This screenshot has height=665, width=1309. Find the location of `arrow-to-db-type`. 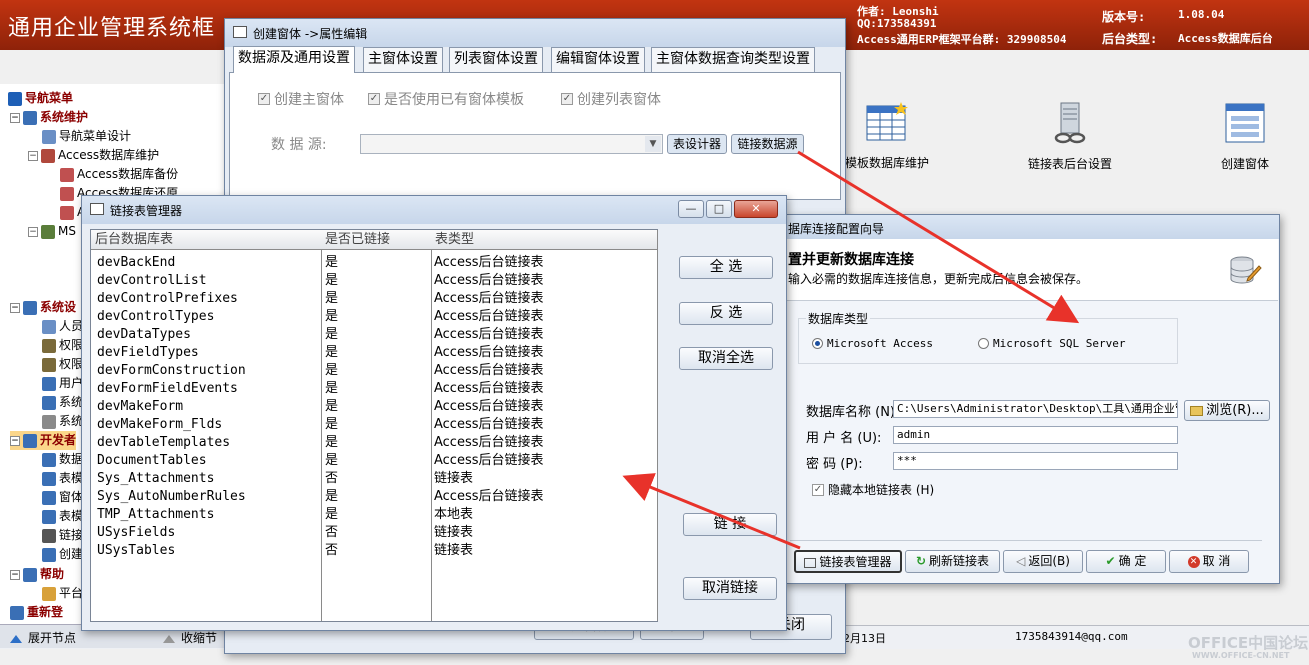

arrow-to-db-type is located at coordinates (938, 237).